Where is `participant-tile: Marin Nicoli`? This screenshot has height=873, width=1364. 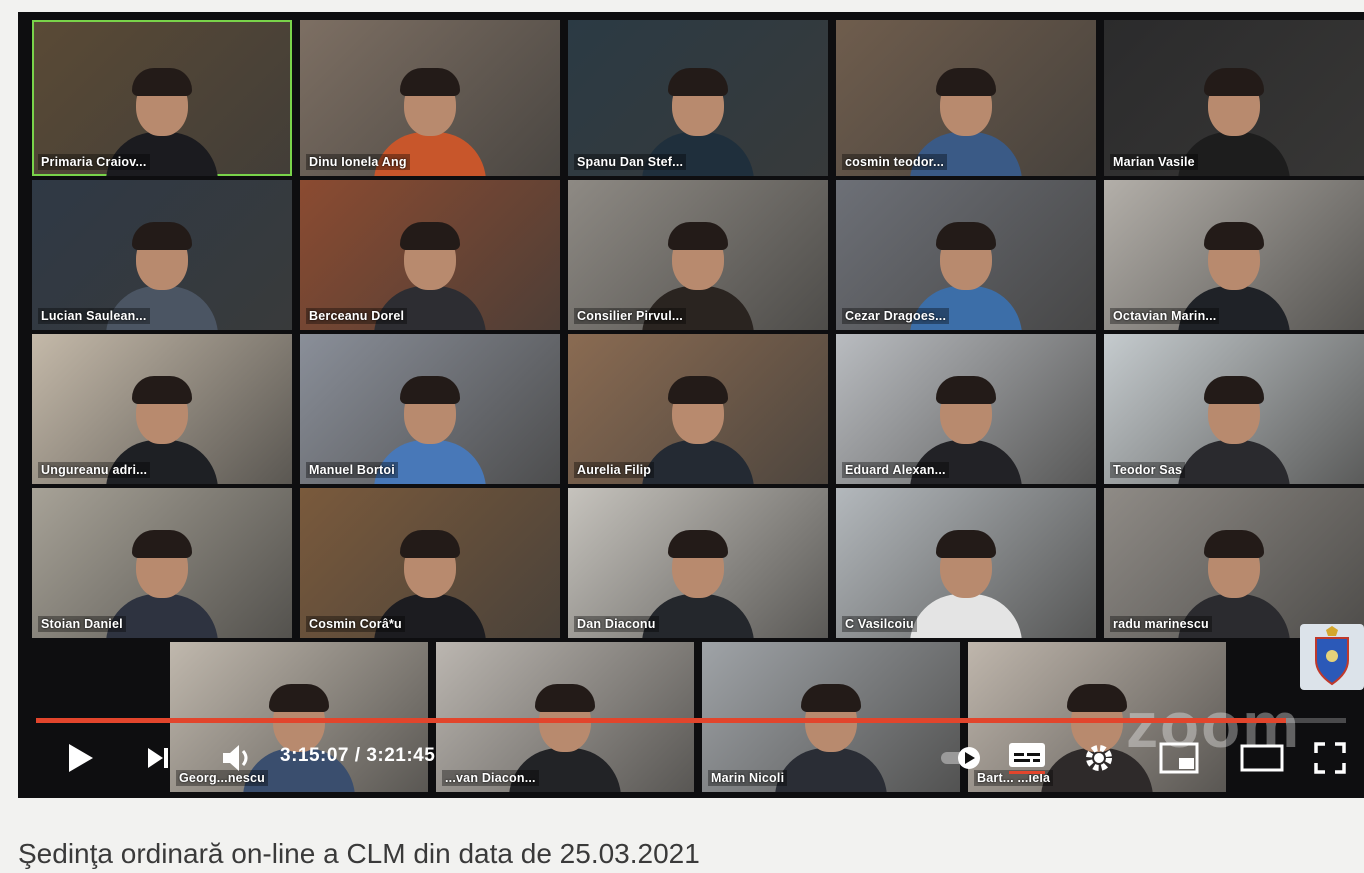
participant-tile: Marin Nicoli is located at coordinates (831, 717).